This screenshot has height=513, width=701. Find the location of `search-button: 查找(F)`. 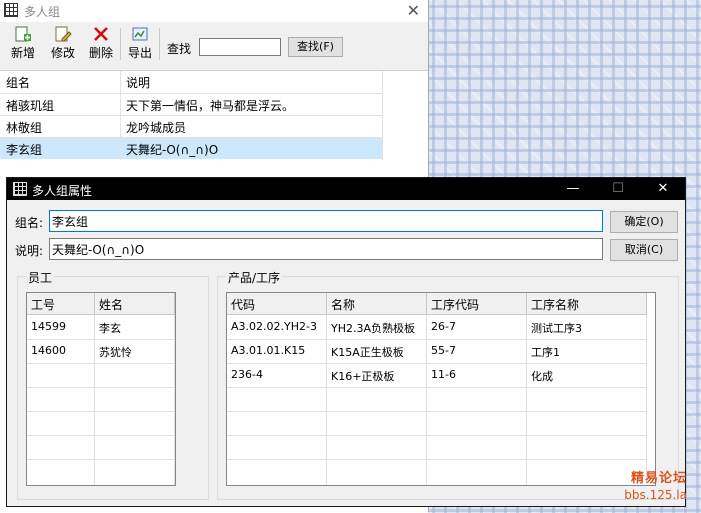

search-button: 查找(F) is located at coordinates (315, 47).